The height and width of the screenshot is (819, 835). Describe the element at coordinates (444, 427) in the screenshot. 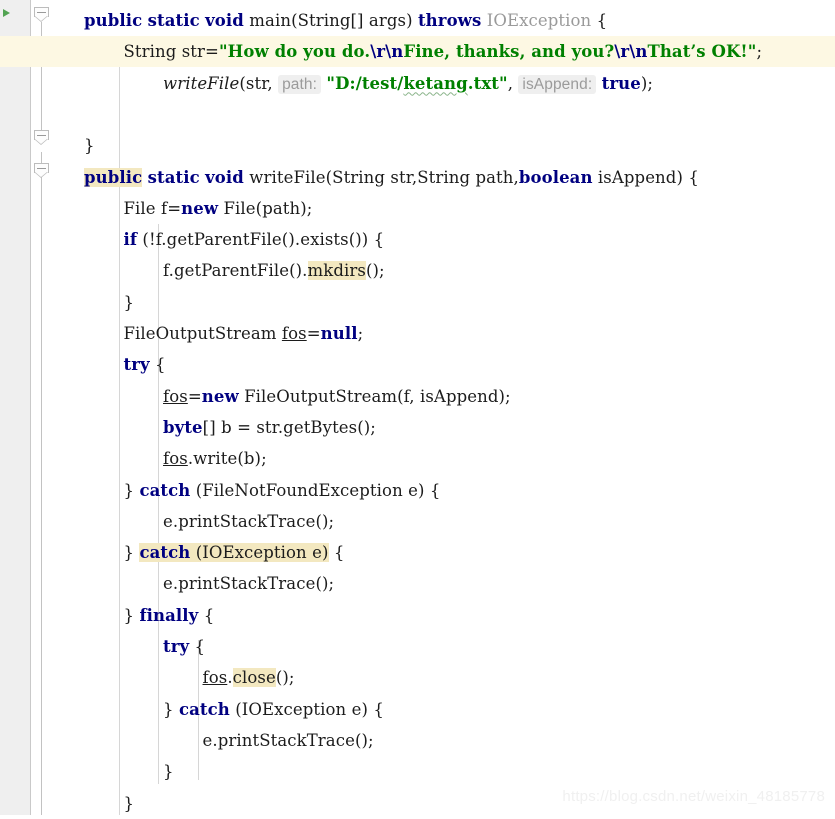

I see `code-line: byte[] b = str.getBytes();` at that location.